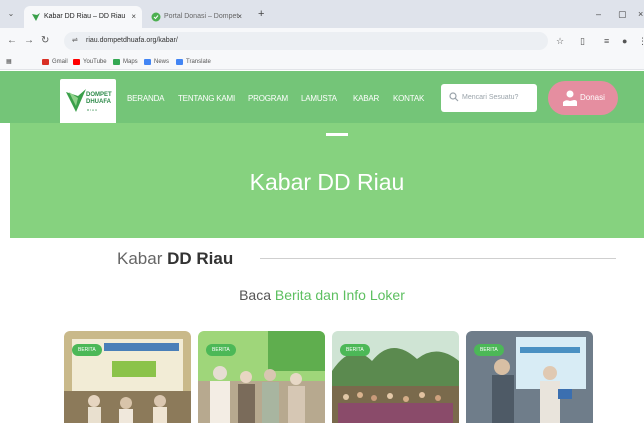  Describe the element at coordinates (11, 14) in the screenshot. I see `tab-search-chevron-icon: ⌄` at that location.